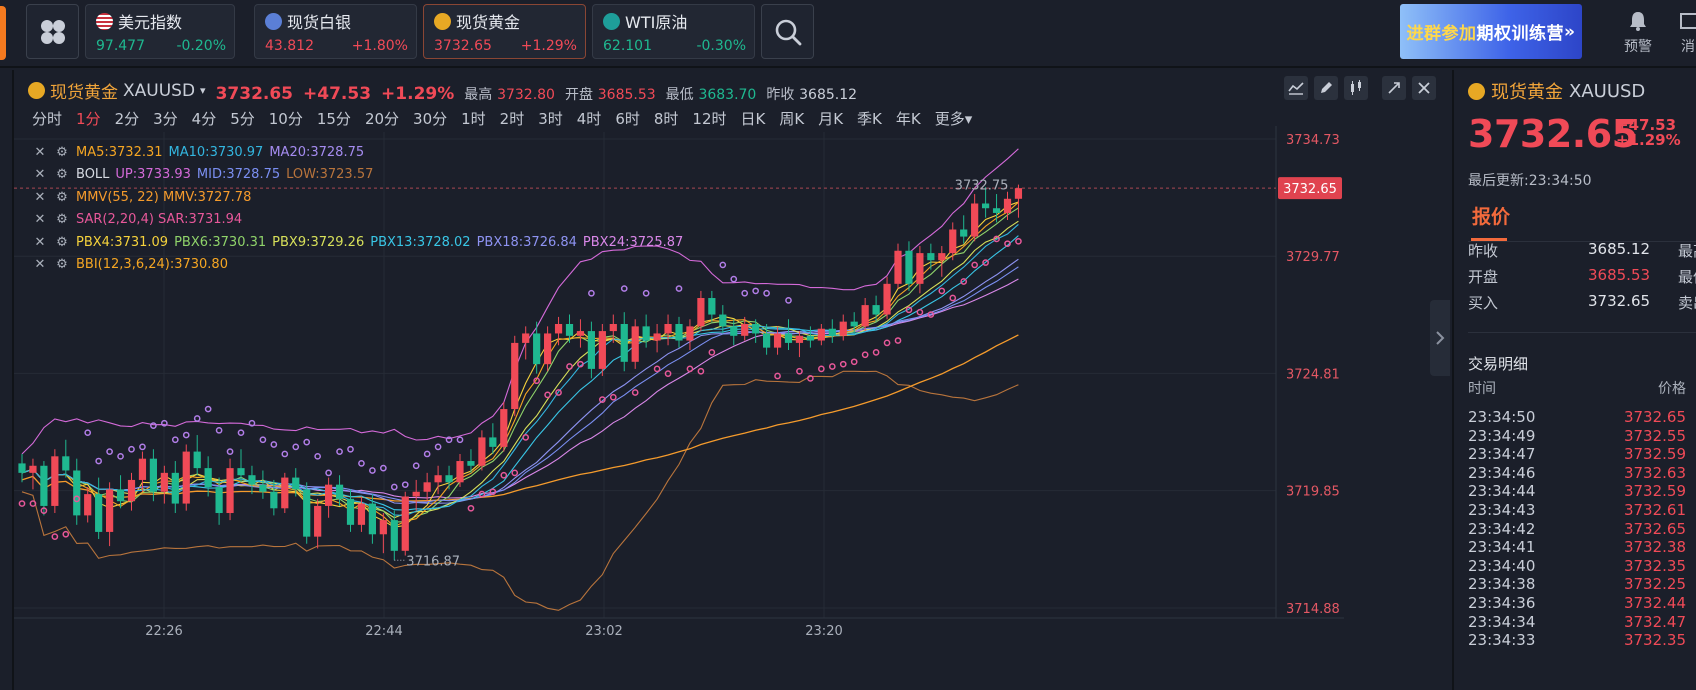  What do you see at coordinates (164, 197) in the screenshot?
I see `indicator-value: MMV(55, 22) MMV:3727.78` at bounding box center [164, 197].